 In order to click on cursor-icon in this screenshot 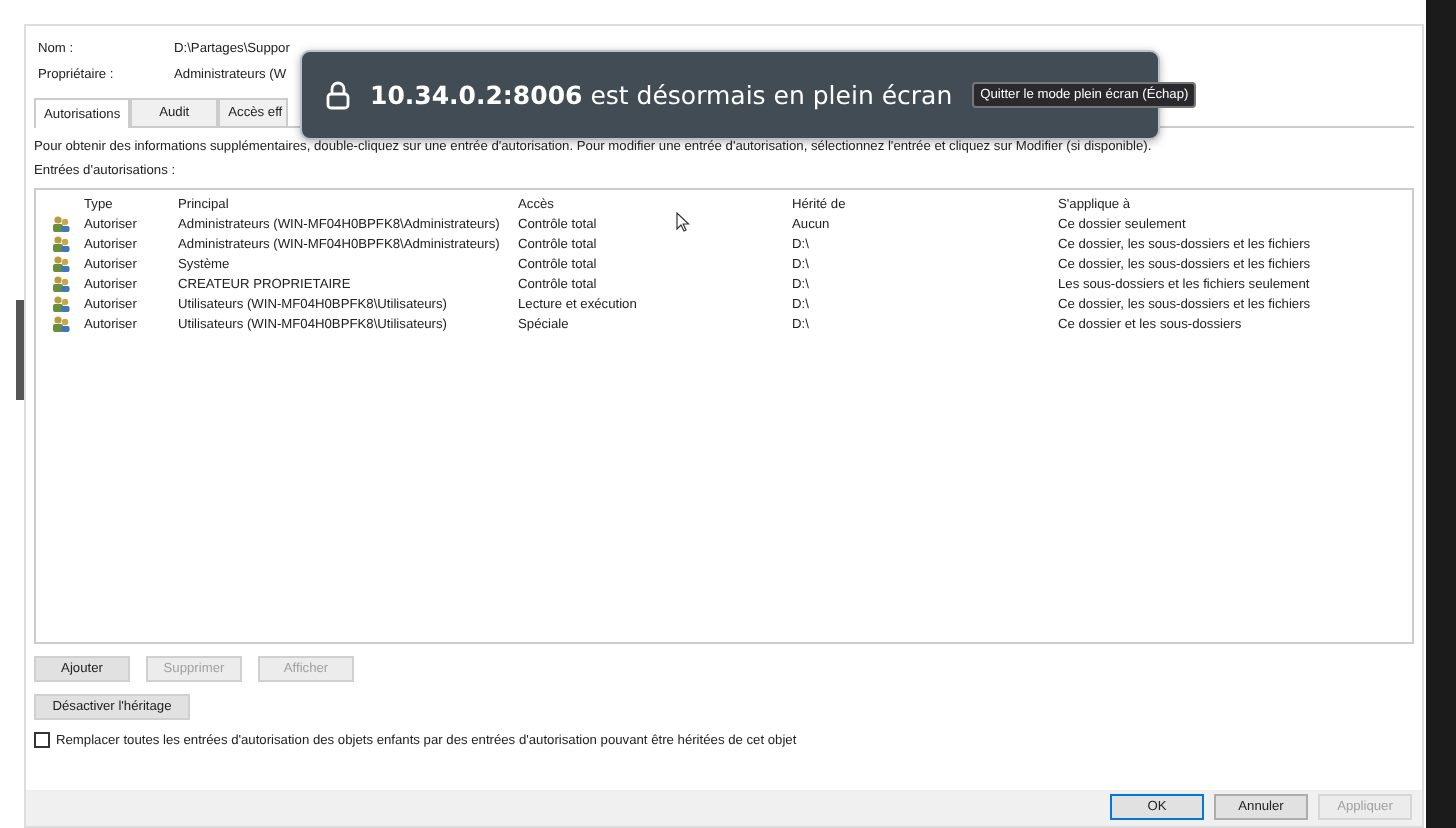, I will do `click(683, 222)`.